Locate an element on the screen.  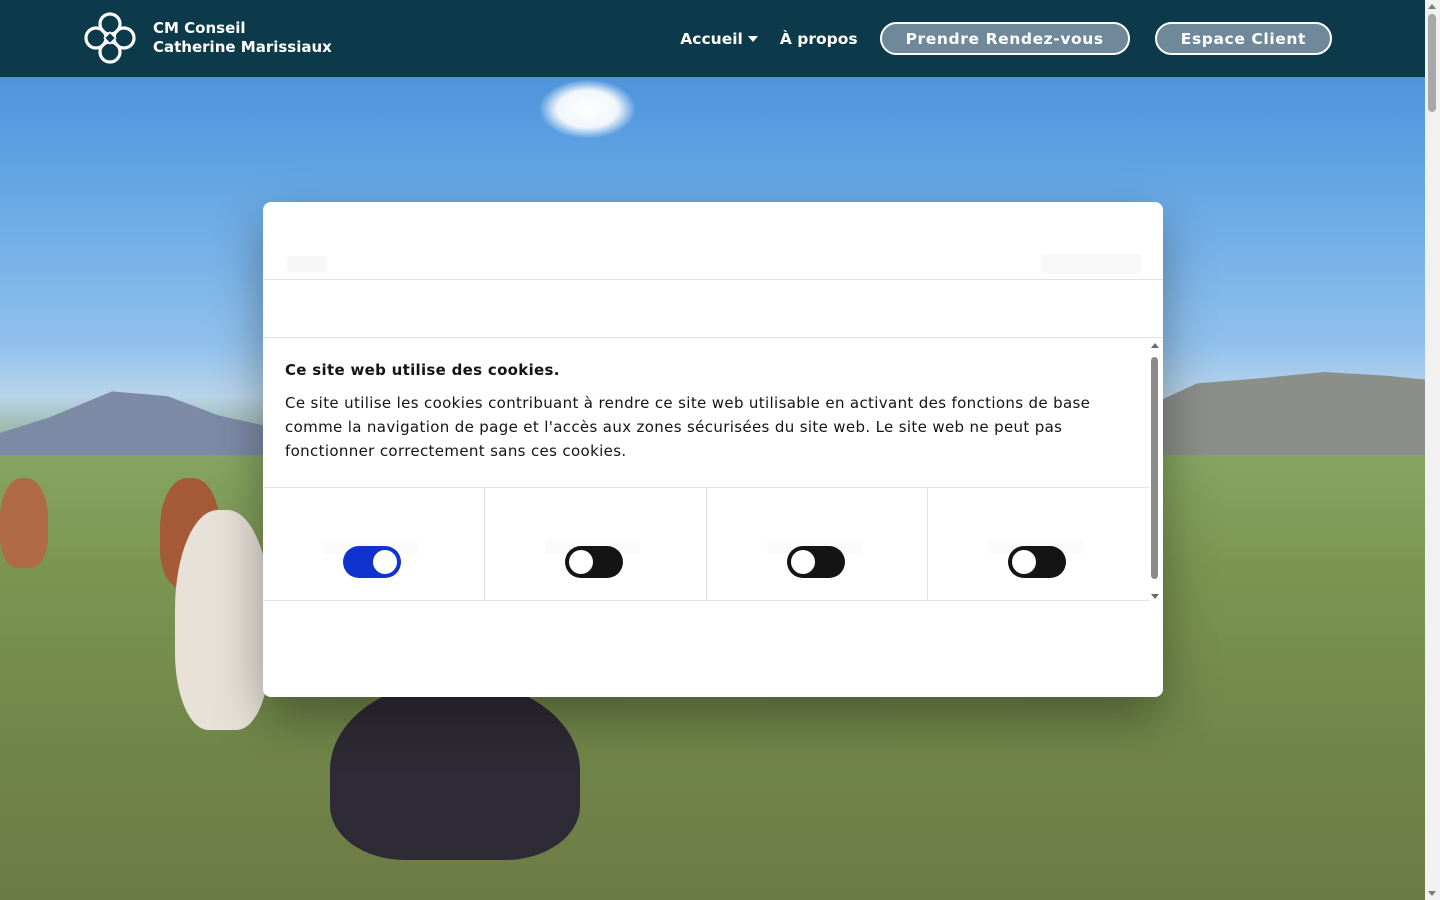
brand-line-1: CM Conseil is located at coordinates (199, 28).